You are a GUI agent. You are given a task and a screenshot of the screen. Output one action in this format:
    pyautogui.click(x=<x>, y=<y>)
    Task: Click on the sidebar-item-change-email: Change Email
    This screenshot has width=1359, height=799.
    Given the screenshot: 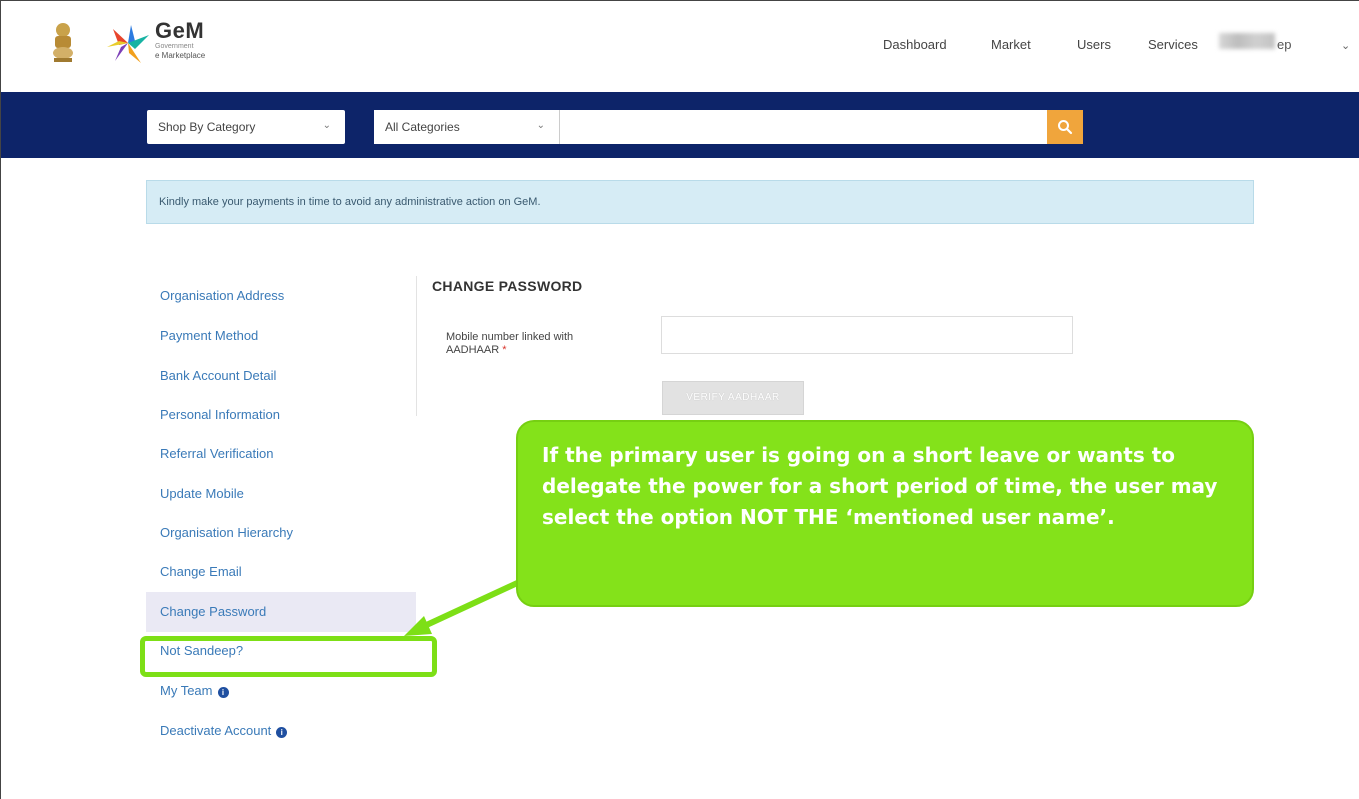 What is the action you would take?
    pyautogui.click(x=281, y=572)
    